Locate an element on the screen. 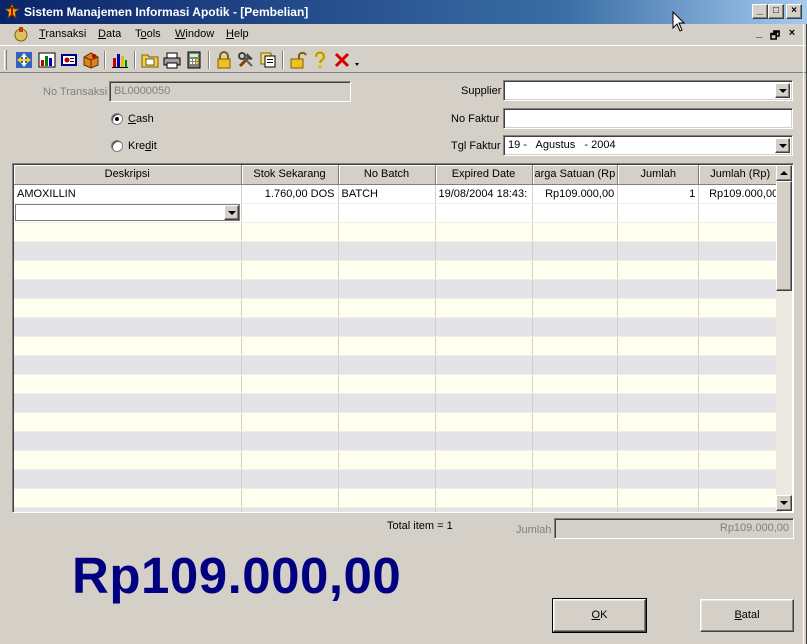  menu-help: Help is located at coordinates (237, 34).